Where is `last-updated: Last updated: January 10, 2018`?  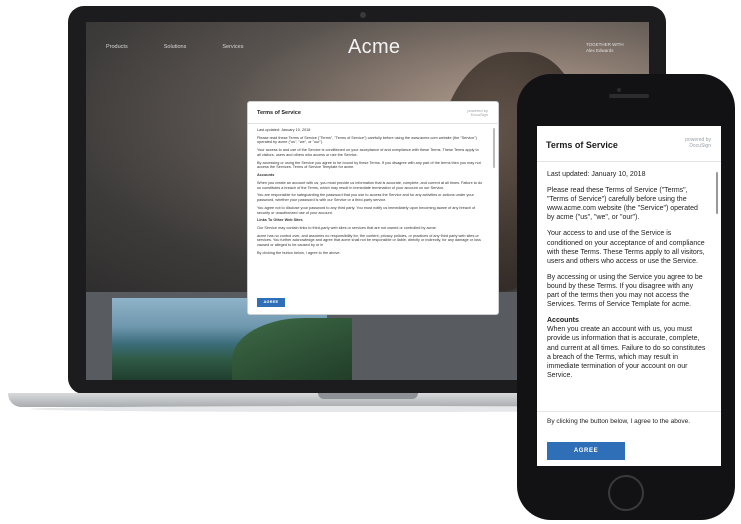 last-updated: Last updated: January 10, 2018 is located at coordinates (284, 130).